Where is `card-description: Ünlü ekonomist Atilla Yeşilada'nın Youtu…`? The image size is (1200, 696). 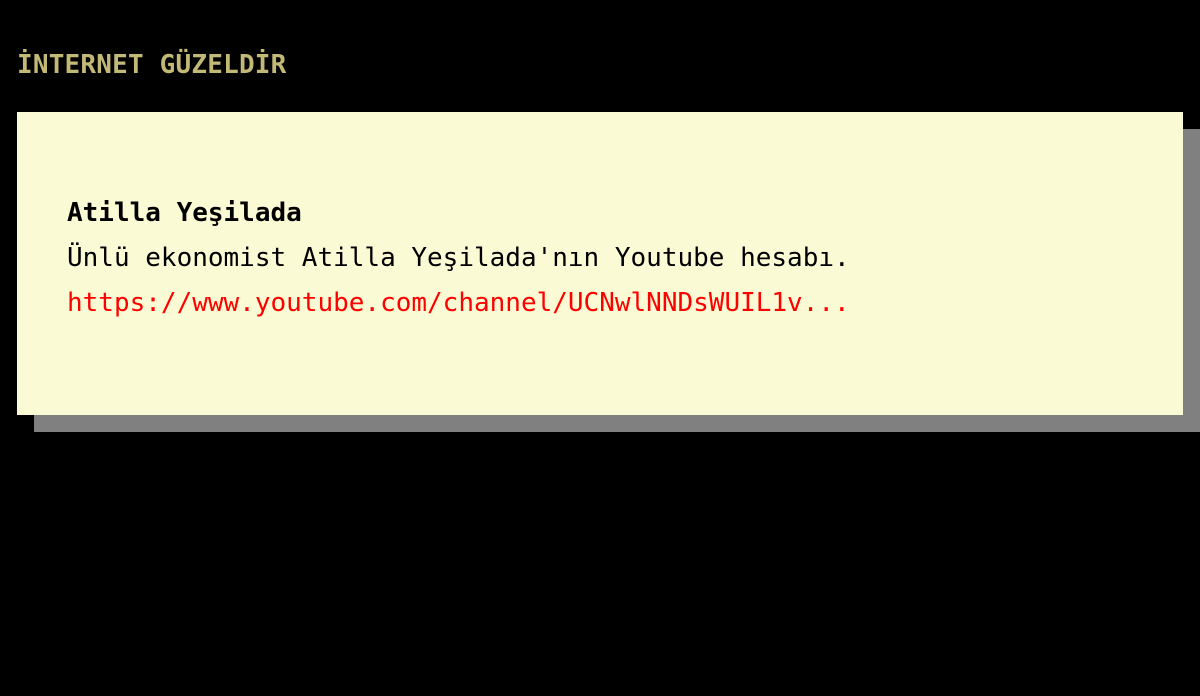
card-description: Ünlü ekonomist Atilla Yeşilada'nın Youtu… is located at coordinates (458, 258).